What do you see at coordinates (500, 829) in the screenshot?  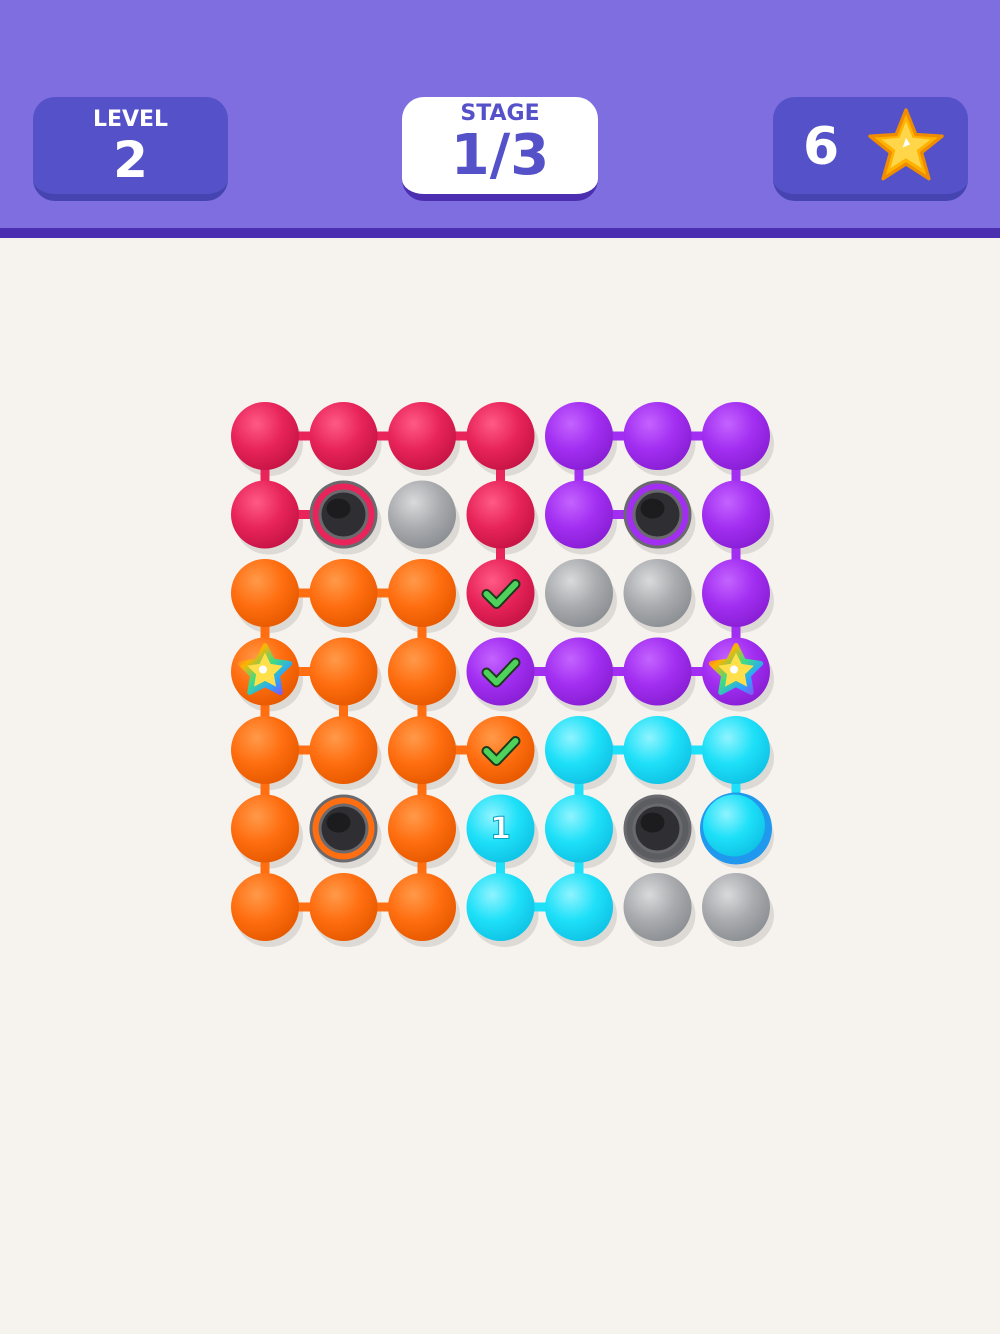 I see `ball-number-label: 1` at bounding box center [500, 829].